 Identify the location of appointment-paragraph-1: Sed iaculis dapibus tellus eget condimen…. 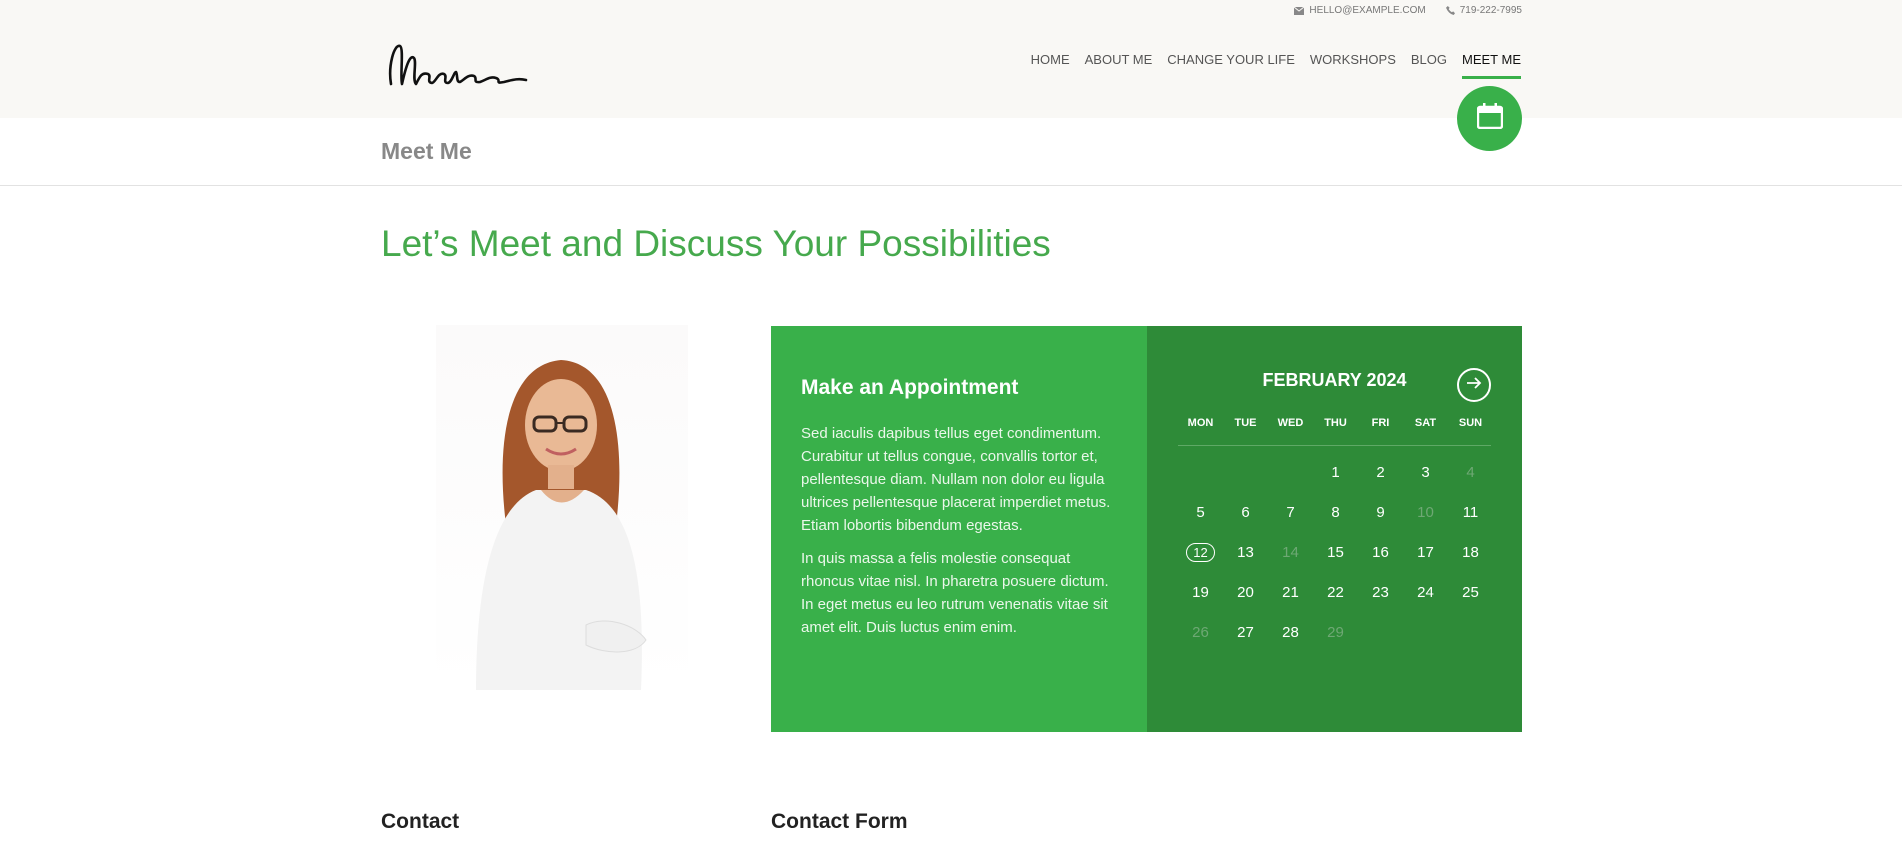
(956, 479).